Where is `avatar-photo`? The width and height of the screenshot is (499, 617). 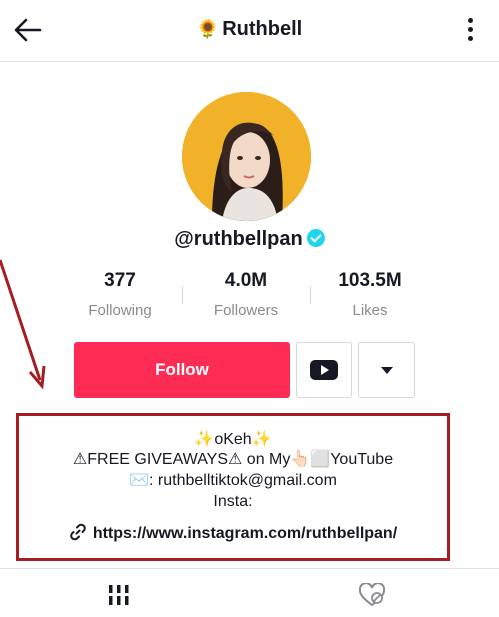 avatar-photo is located at coordinates (246, 156).